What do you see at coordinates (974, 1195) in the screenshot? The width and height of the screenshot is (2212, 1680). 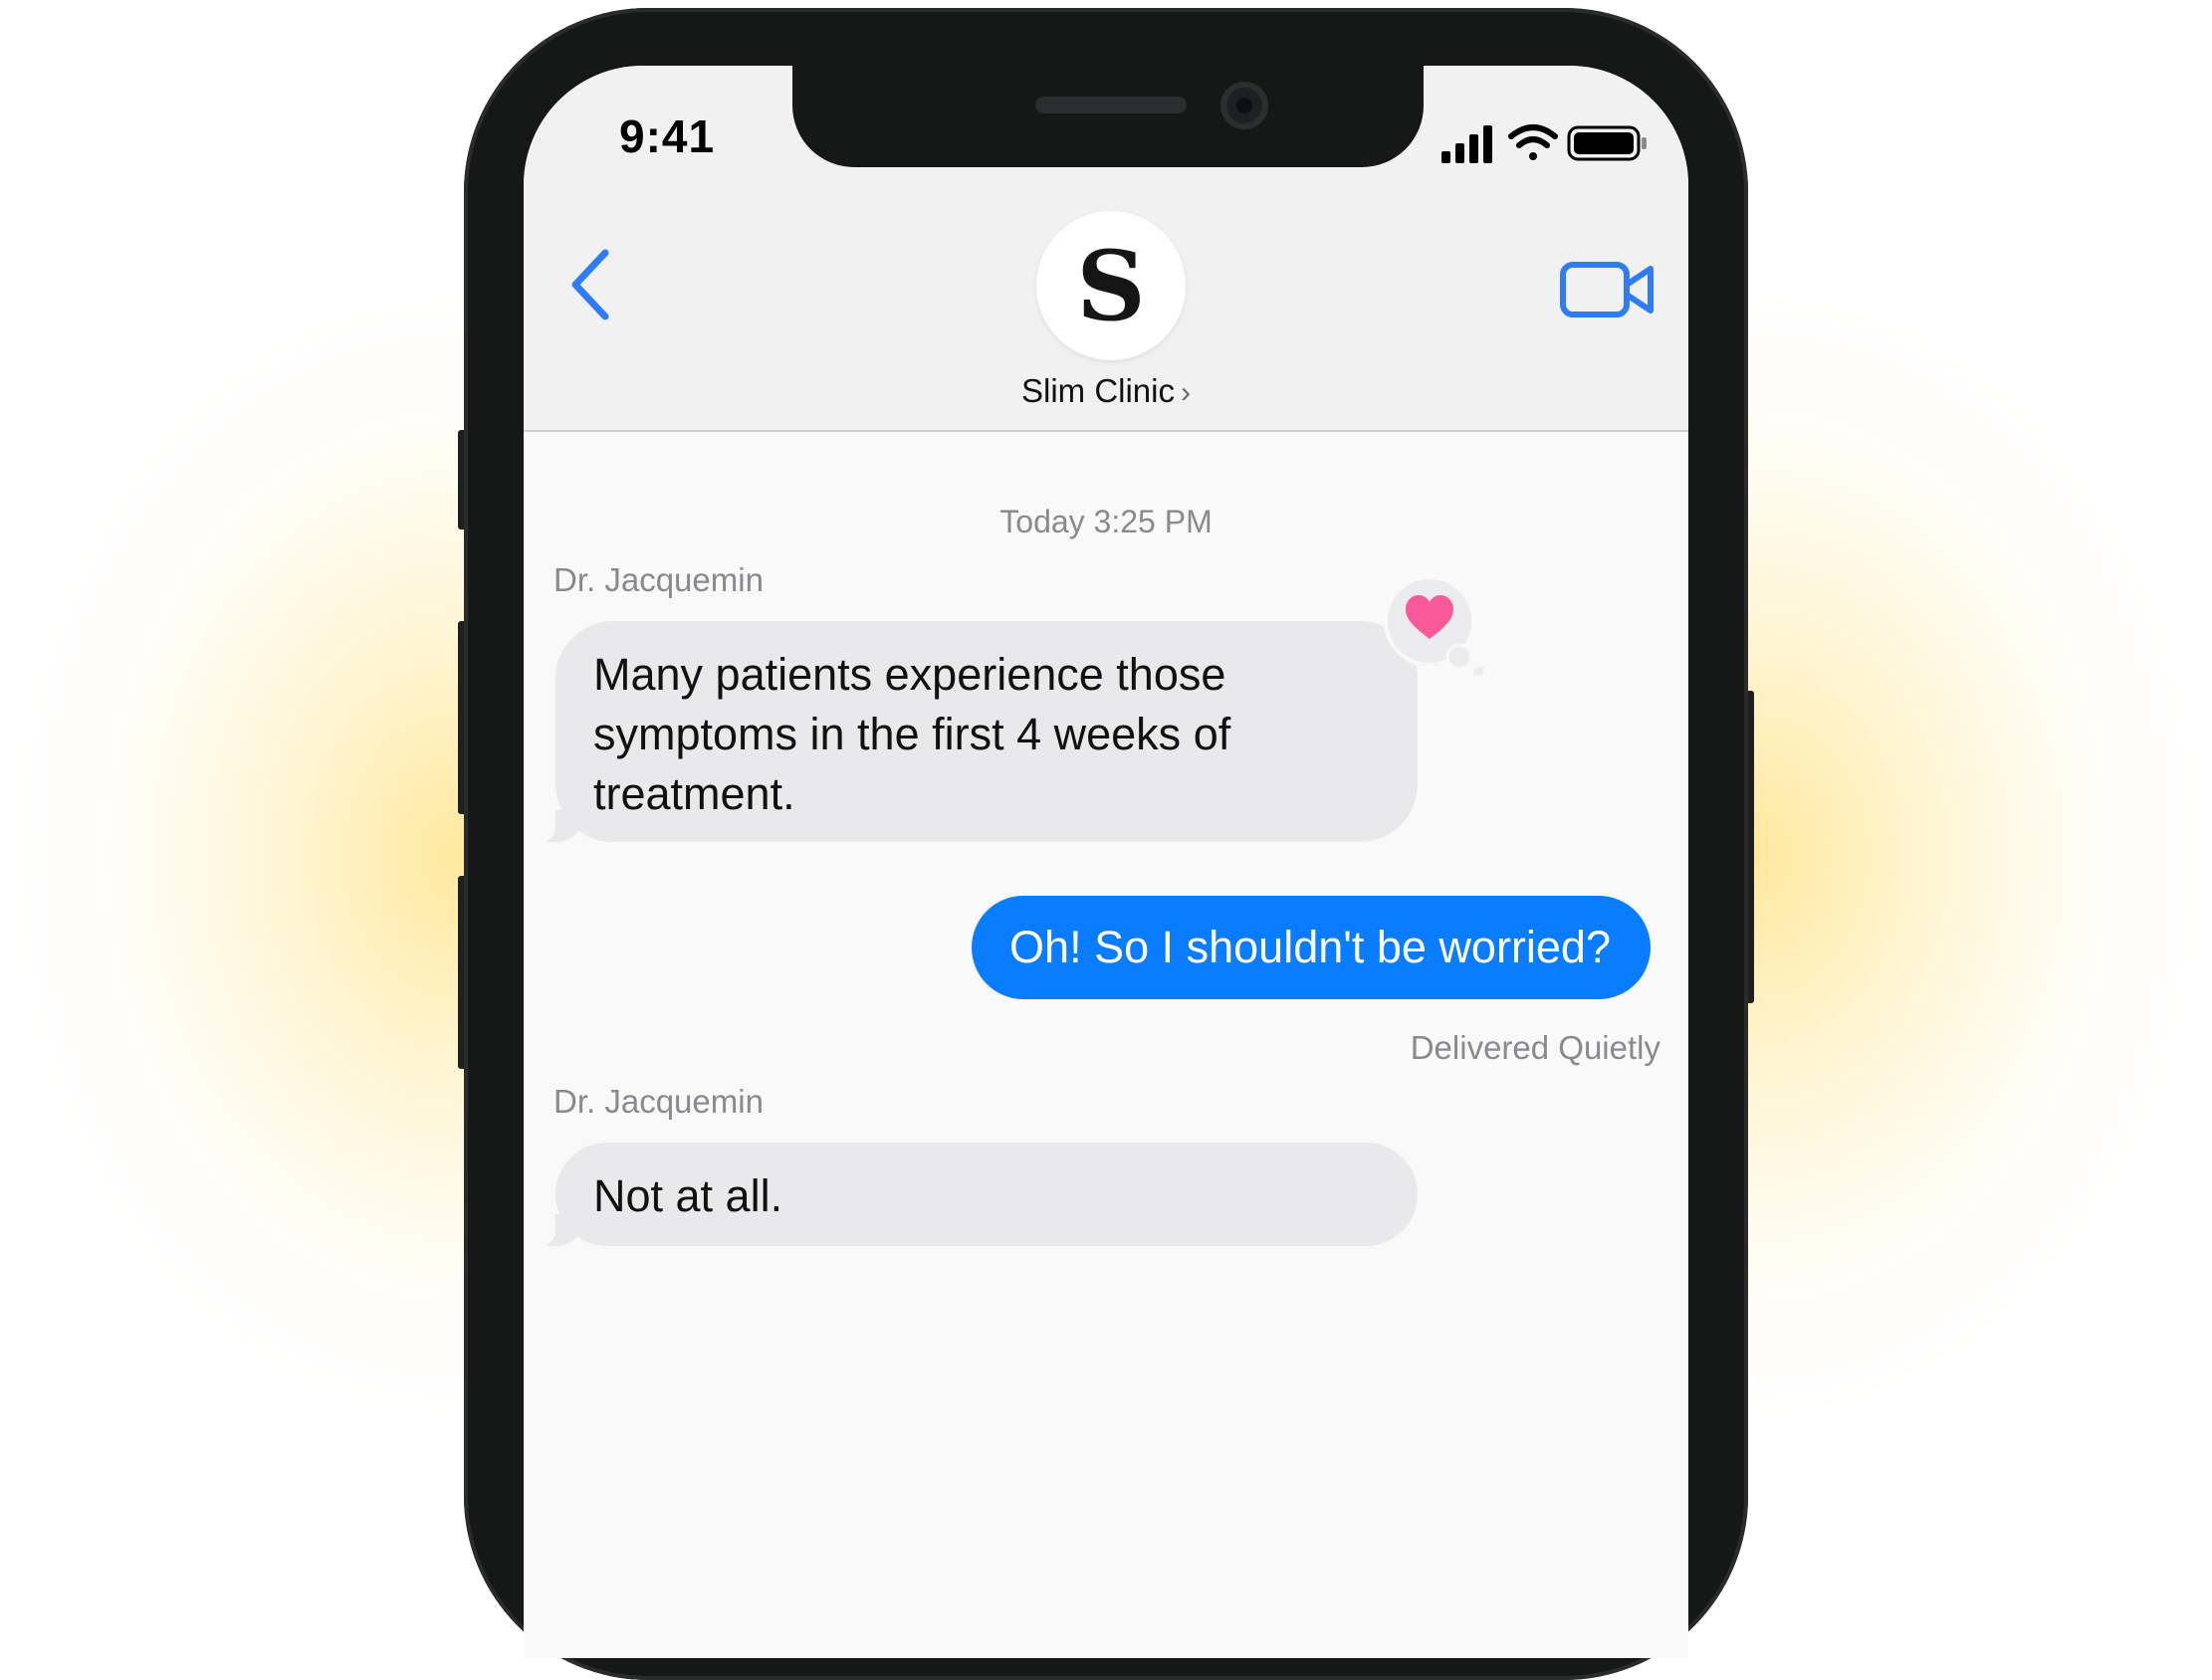 I see `incoming-message-bubble: Not at all.` at bounding box center [974, 1195].